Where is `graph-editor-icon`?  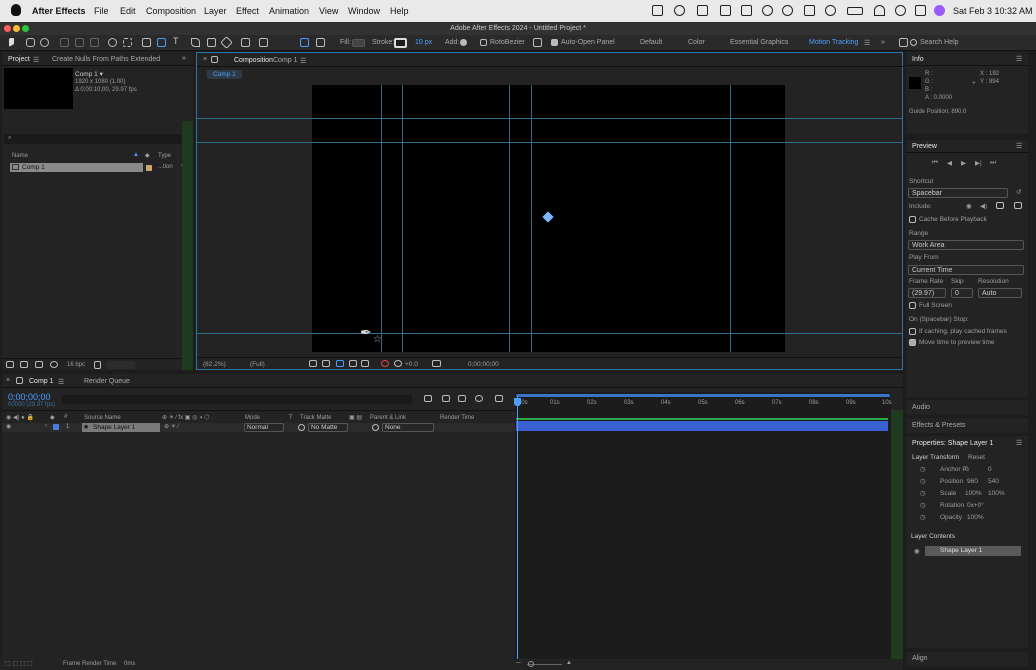 graph-editor-icon is located at coordinates (499, 398).